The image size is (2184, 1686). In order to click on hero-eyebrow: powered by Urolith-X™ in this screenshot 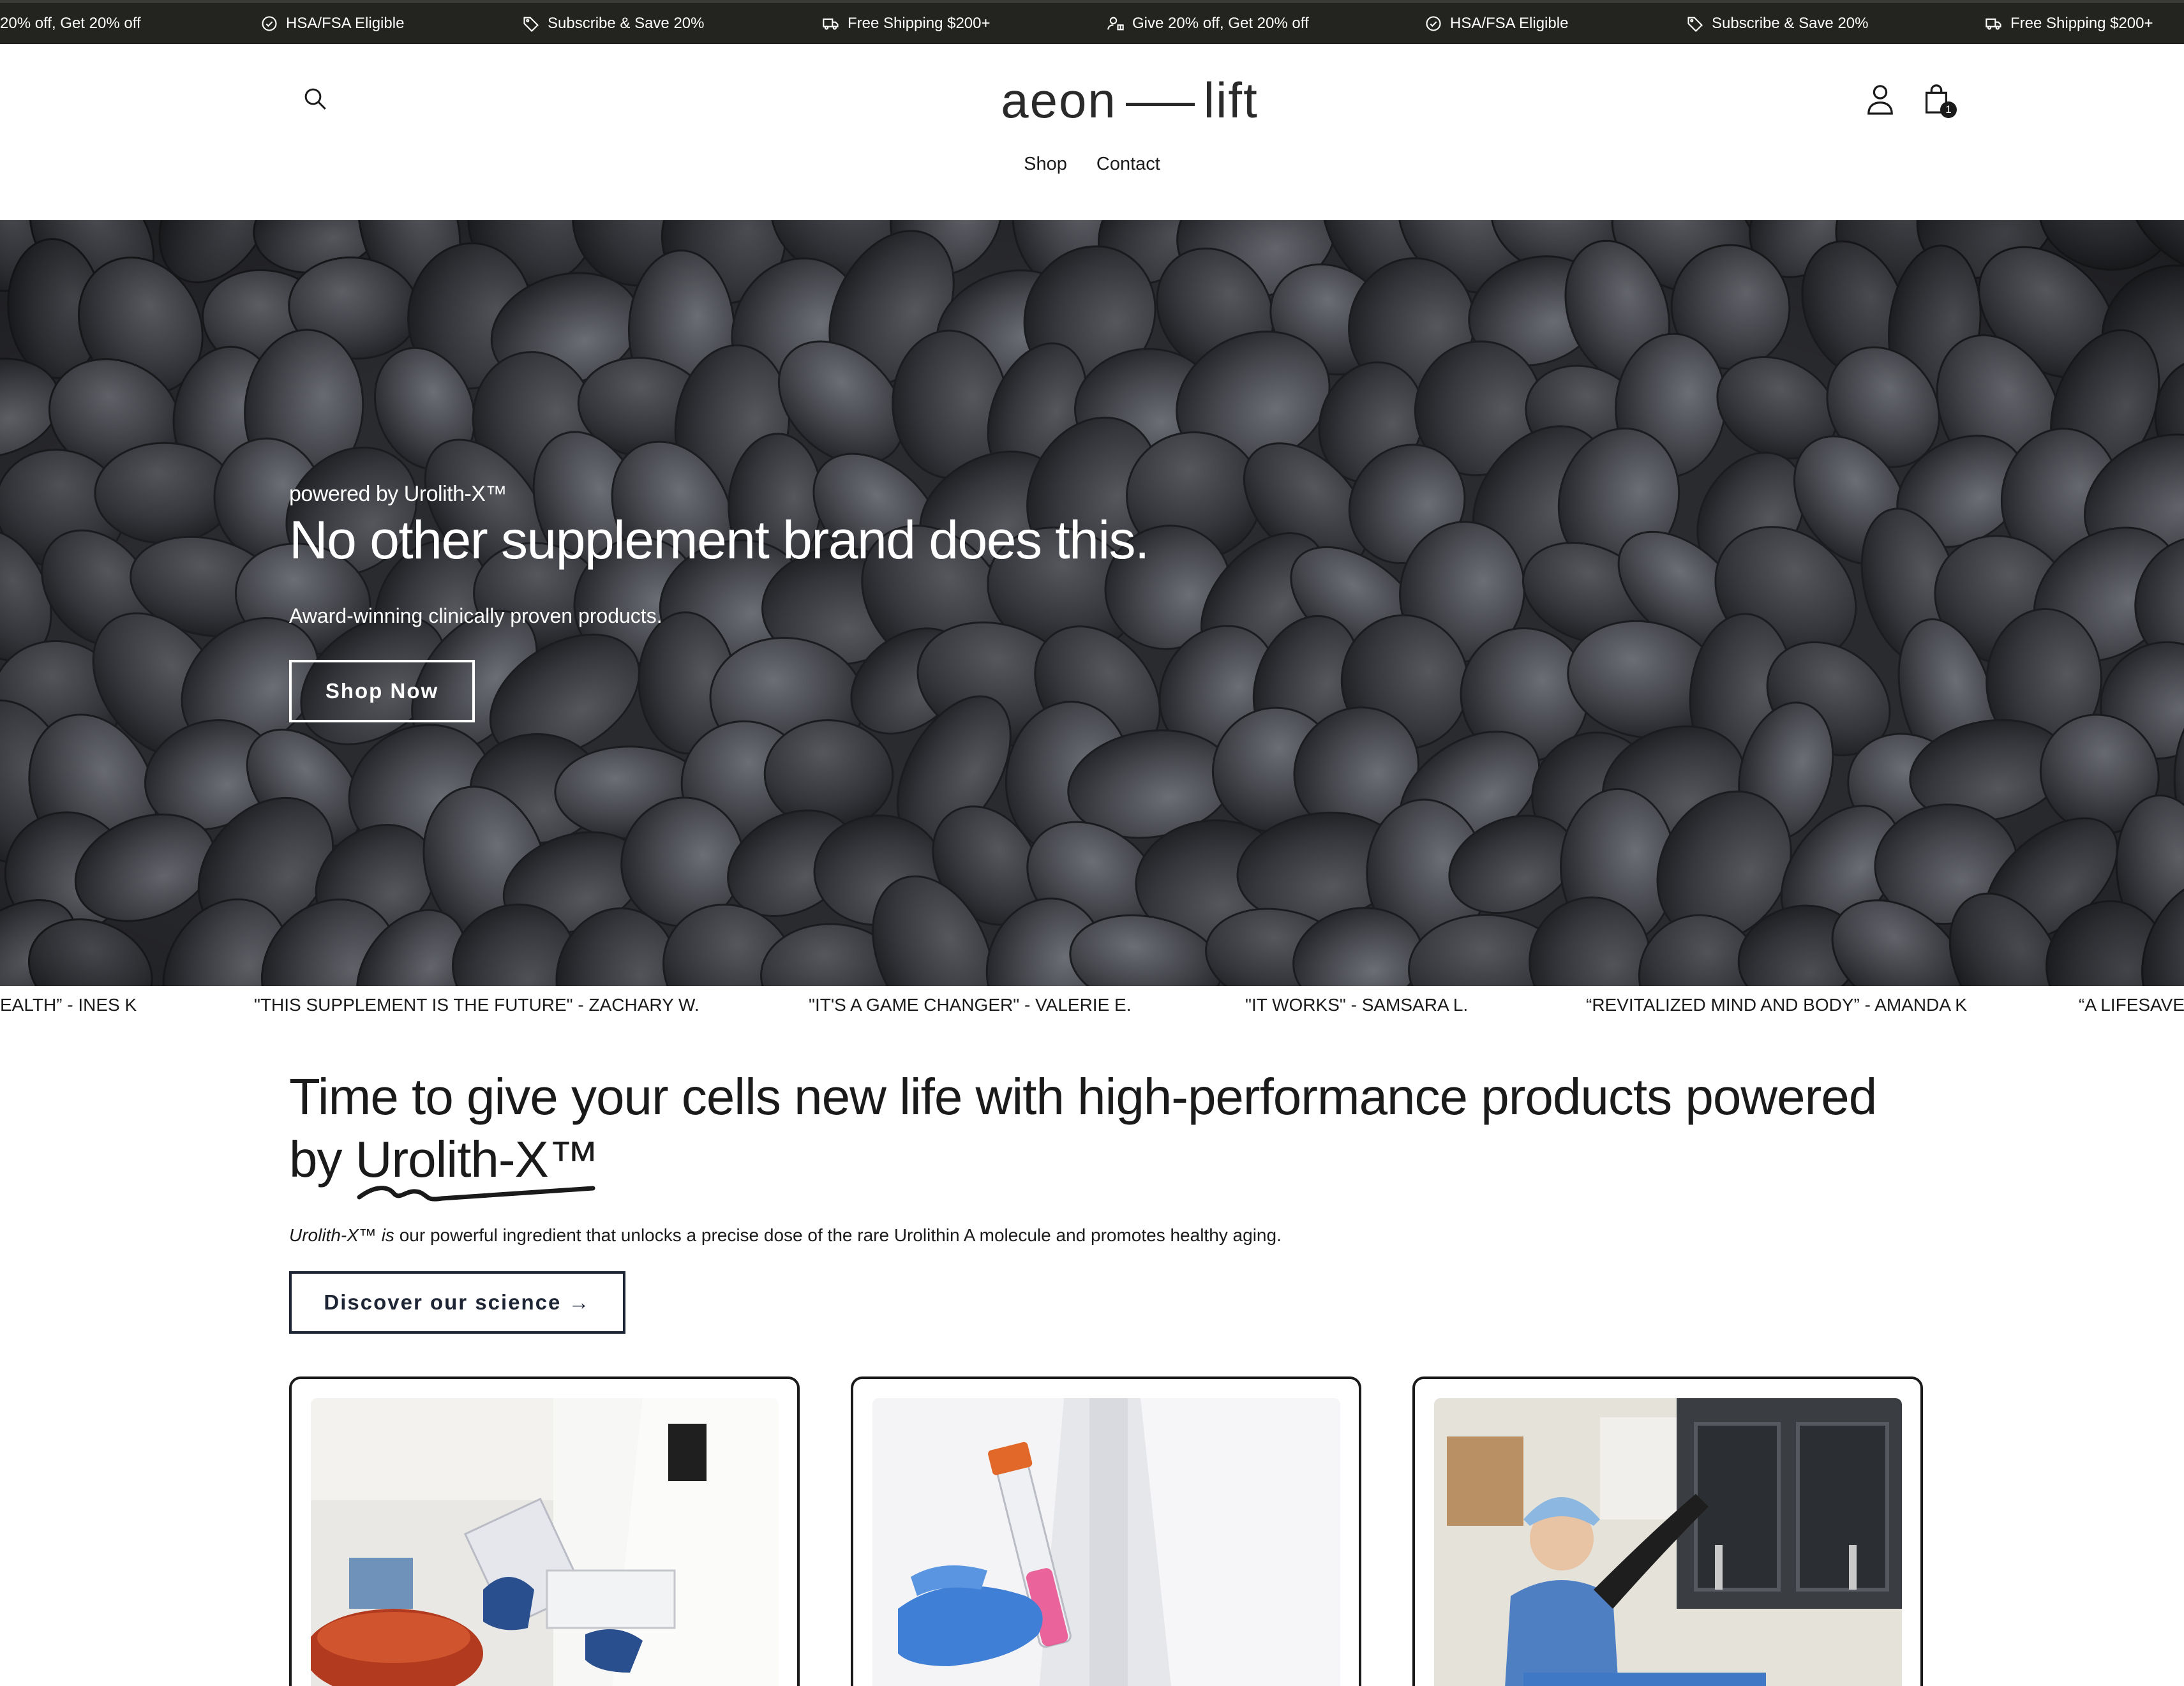, I will do `click(398, 494)`.